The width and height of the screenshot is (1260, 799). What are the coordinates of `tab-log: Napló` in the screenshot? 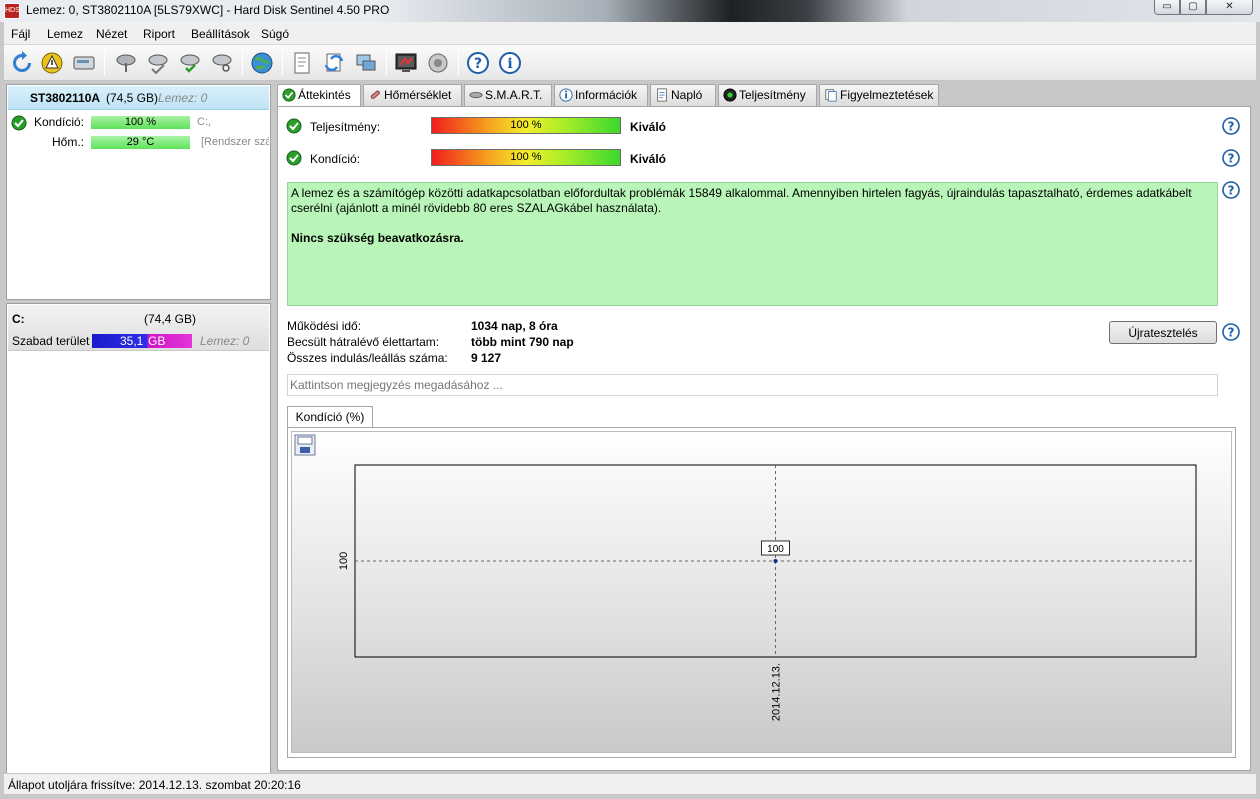 It's located at (683, 95).